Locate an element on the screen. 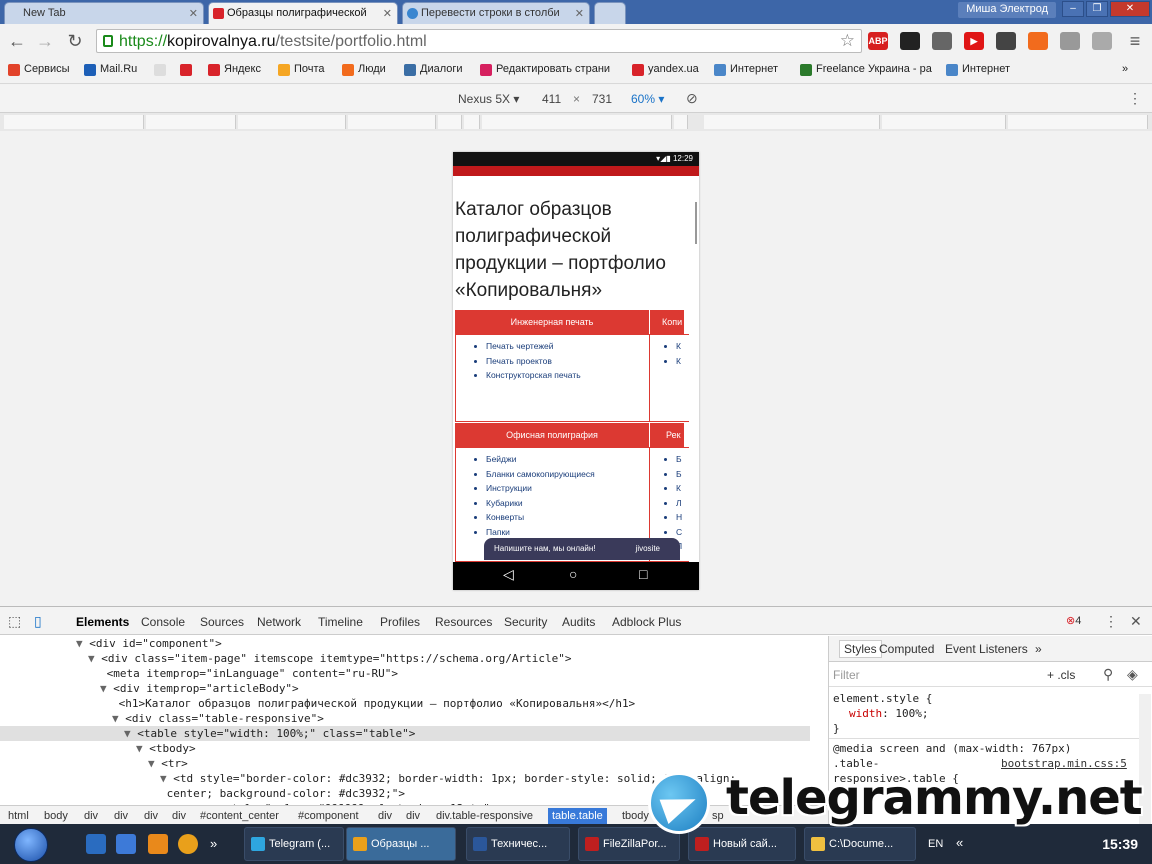 The width and height of the screenshot is (1152, 864). bookmark-item: Диалоги is located at coordinates (433, 69).